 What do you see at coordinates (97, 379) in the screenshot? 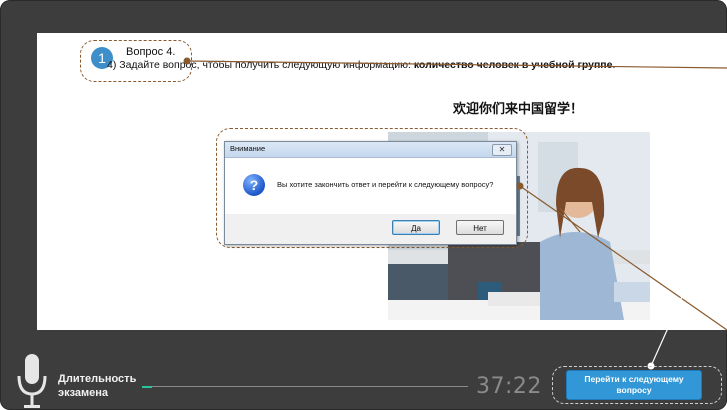
I see `duration-label-line1: Длительность` at bounding box center [97, 379].